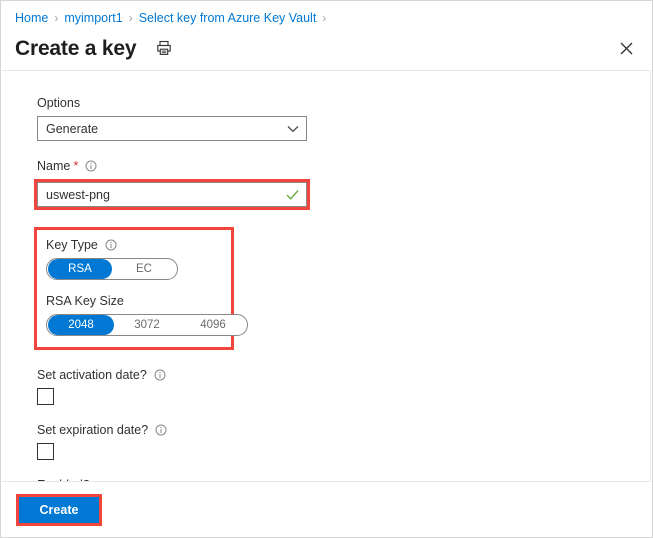 The width and height of the screenshot is (653, 538). What do you see at coordinates (344, 375) in the screenshot?
I see `set-activation-date-label-row: Set activation date?` at bounding box center [344, 375].